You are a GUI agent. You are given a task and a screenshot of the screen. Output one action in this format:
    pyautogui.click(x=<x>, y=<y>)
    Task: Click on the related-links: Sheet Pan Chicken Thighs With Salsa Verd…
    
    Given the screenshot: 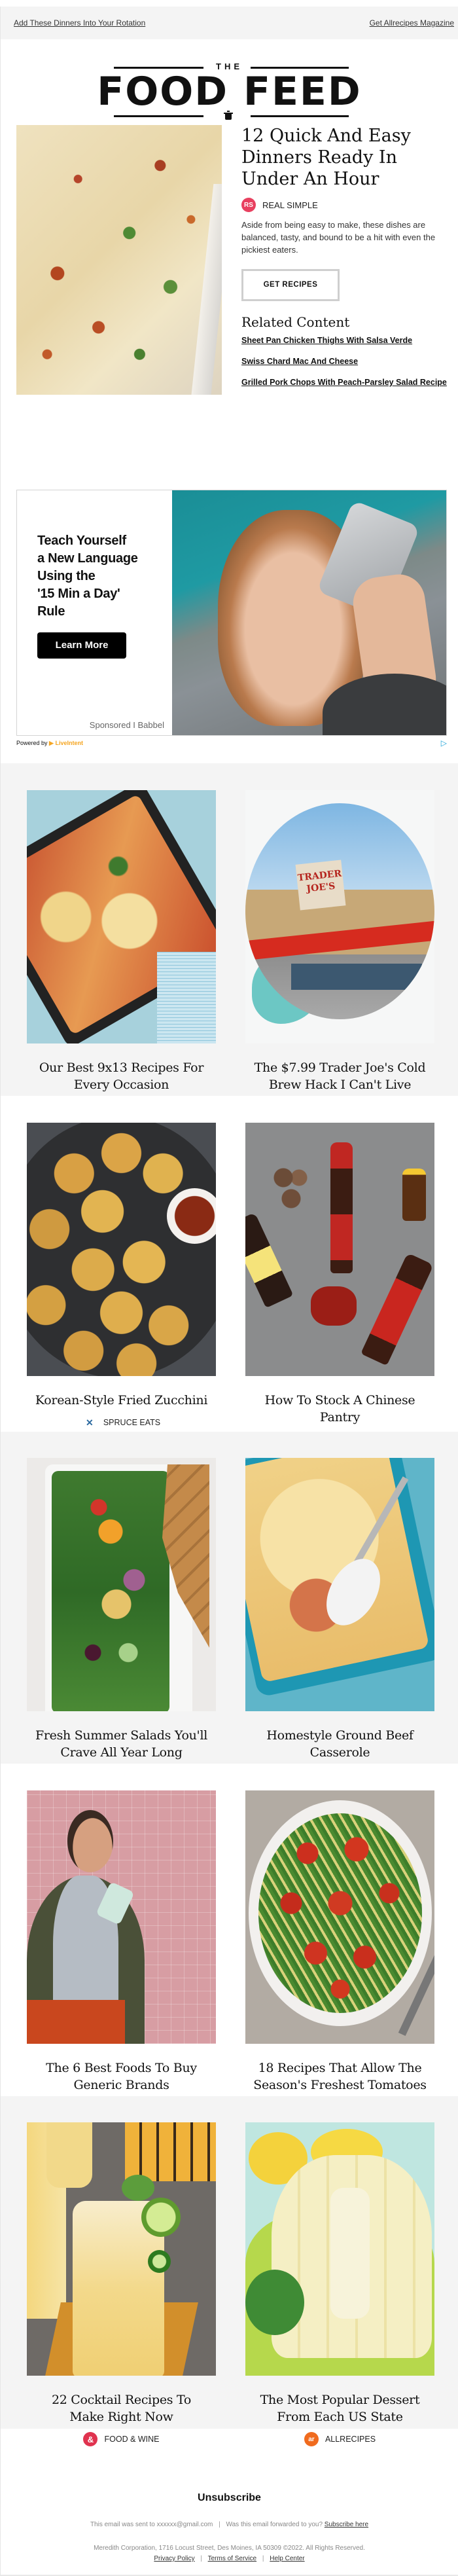 What is the action you would take?
    pyautogui.click(x=344, y=361)
    